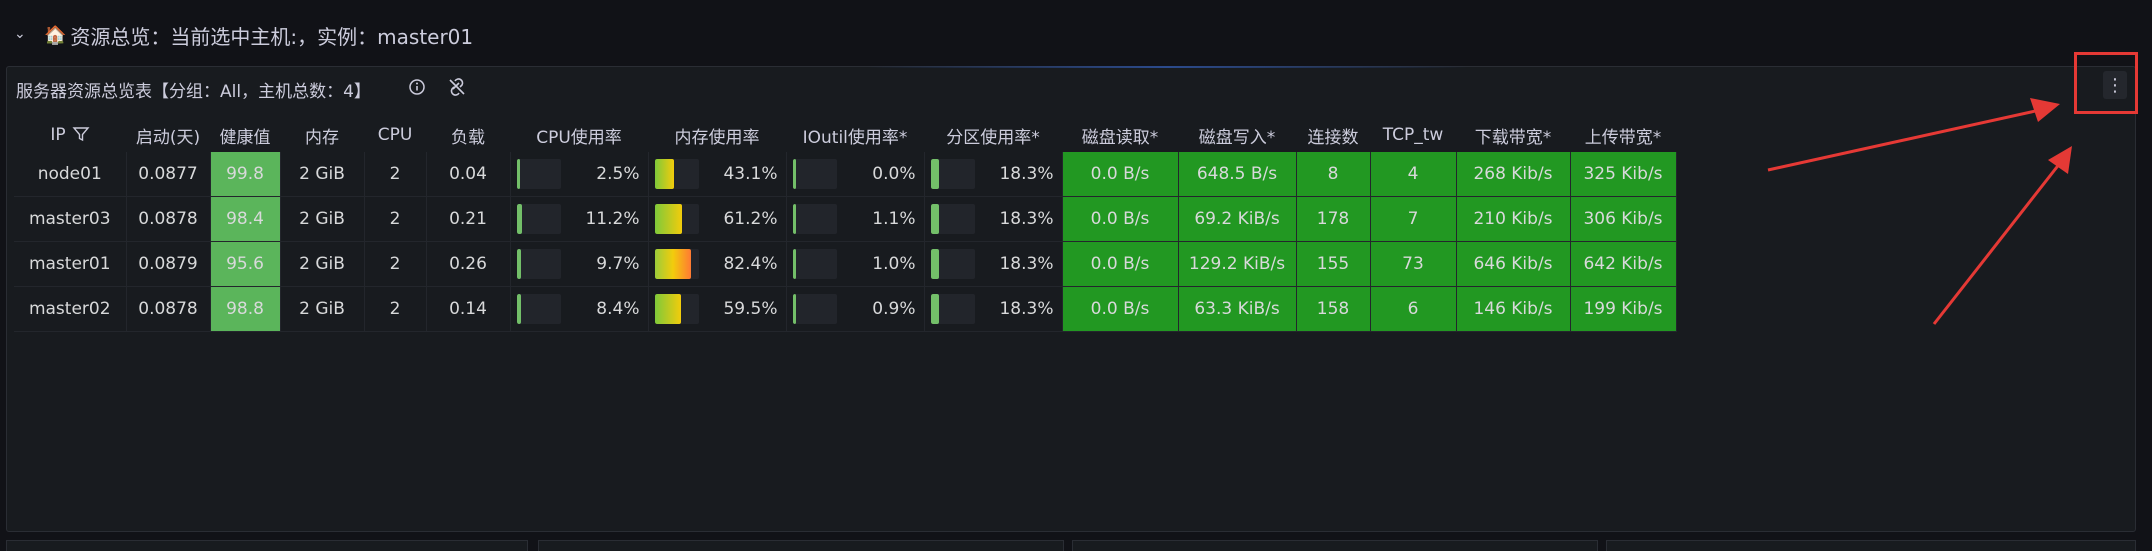  What do you see at coordinates (1120, 137) in the screenshot?
I see `column-header-label: 磁盘读取*` at bounding box center [1120, 137].